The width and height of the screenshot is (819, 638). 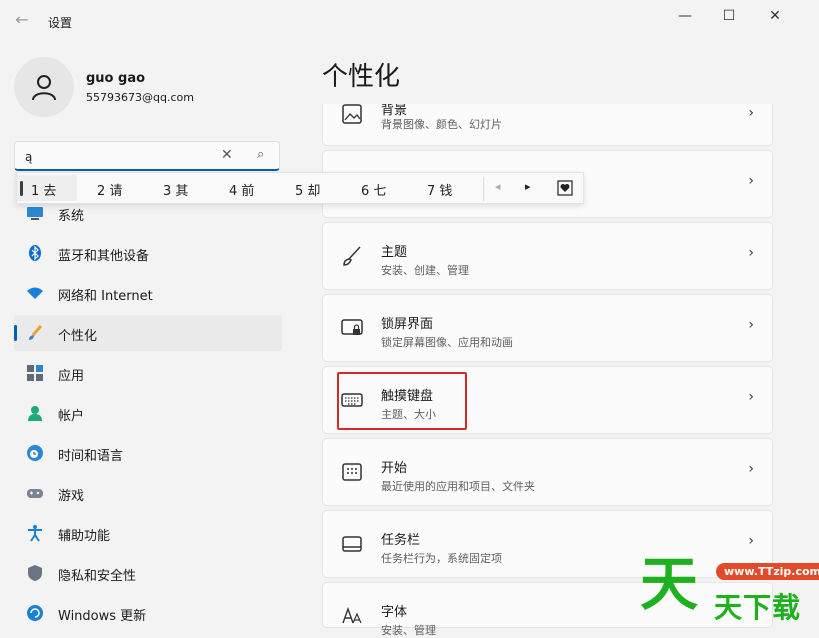 I want to click on sidebar-item-network: 网络和 Internet, so click(x=148, y=293).